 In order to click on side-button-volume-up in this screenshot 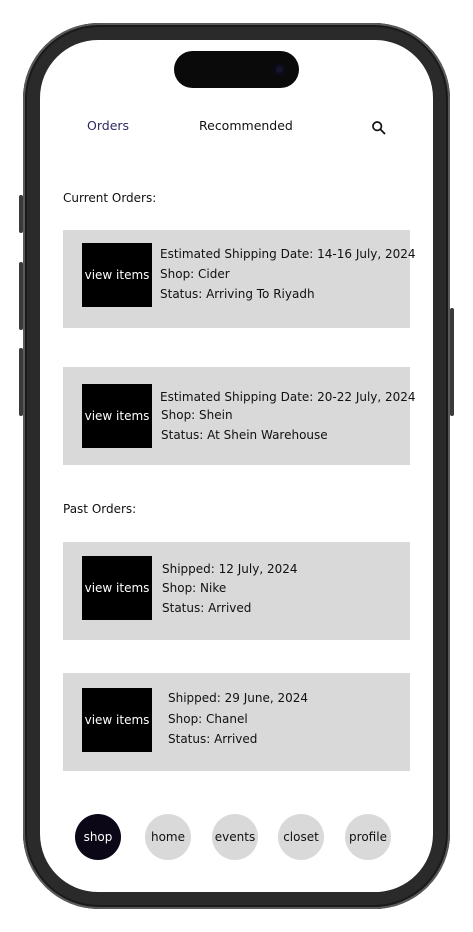, I will do `click(21, 296)`.